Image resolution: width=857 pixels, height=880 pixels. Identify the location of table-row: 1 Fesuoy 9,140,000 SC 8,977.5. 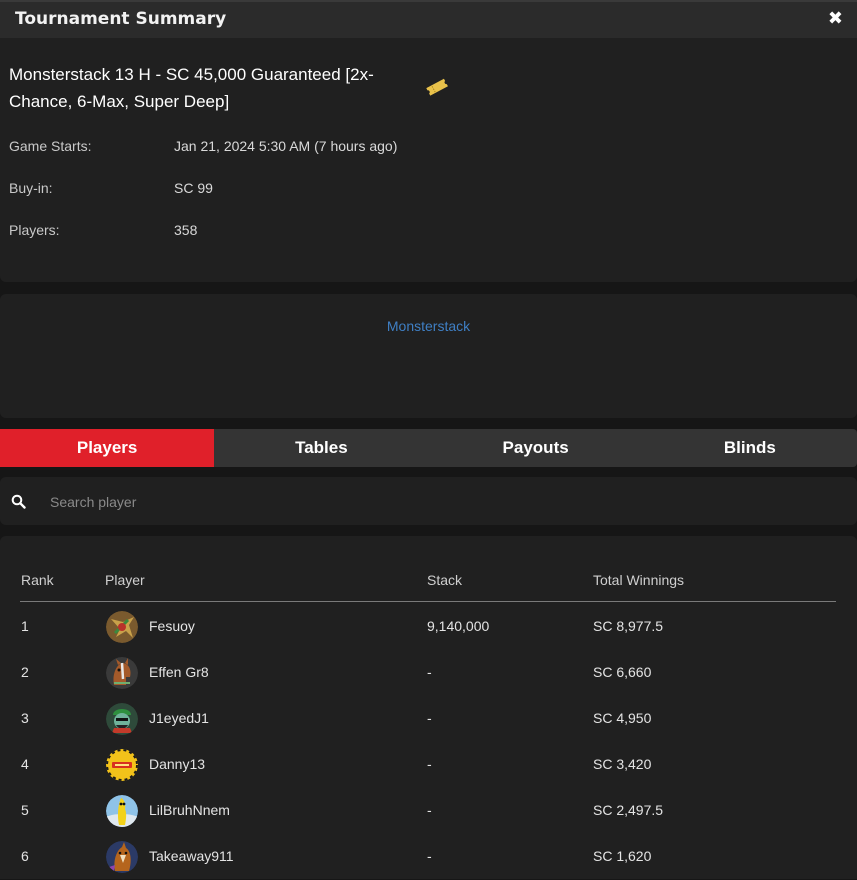
(428, 627).